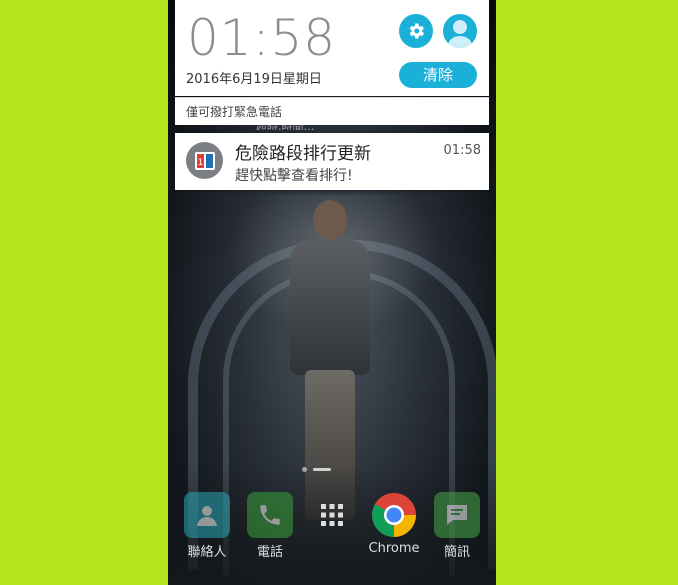 Image resolution: width=678 pixels, height=585 pixels. Describe the element at coordinates (460, 34) in the screenshot. I see `user-icon` at that location.